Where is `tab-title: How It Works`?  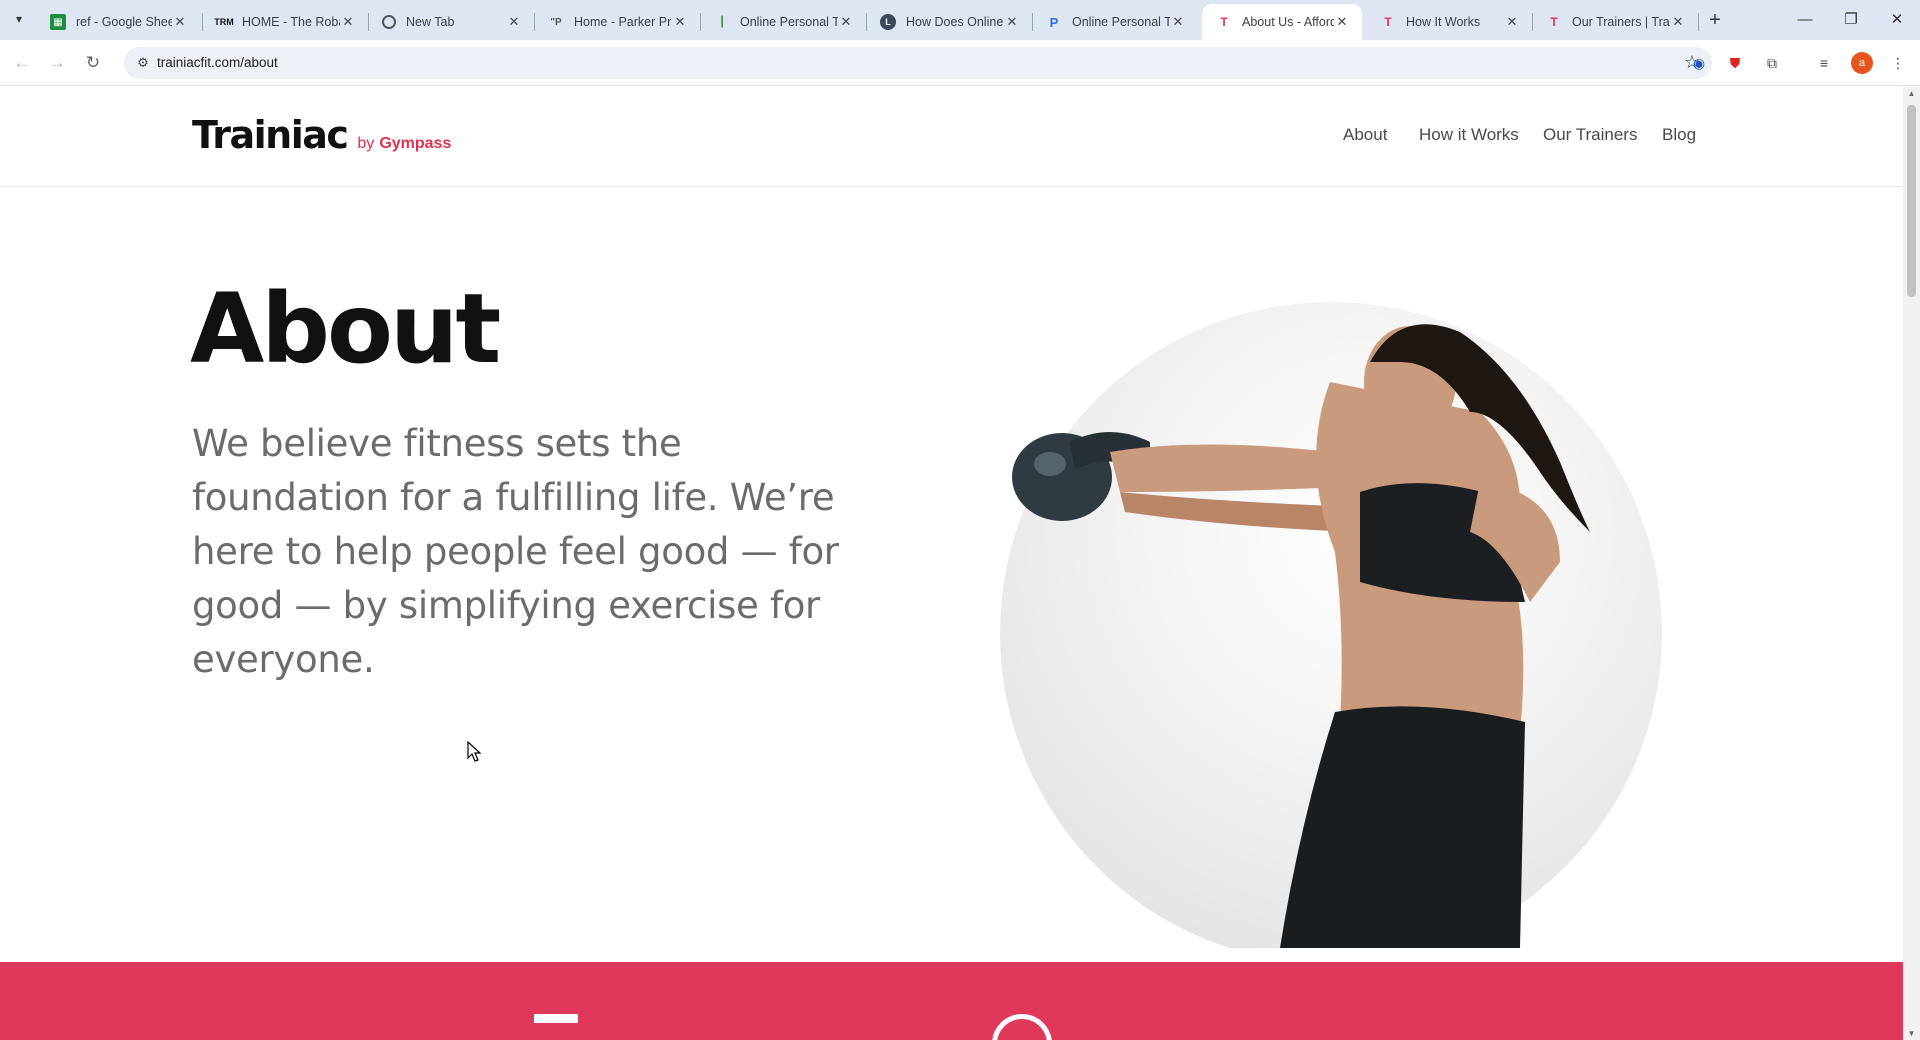
tab-title: How It Works is located at coordinates (1443, 22).